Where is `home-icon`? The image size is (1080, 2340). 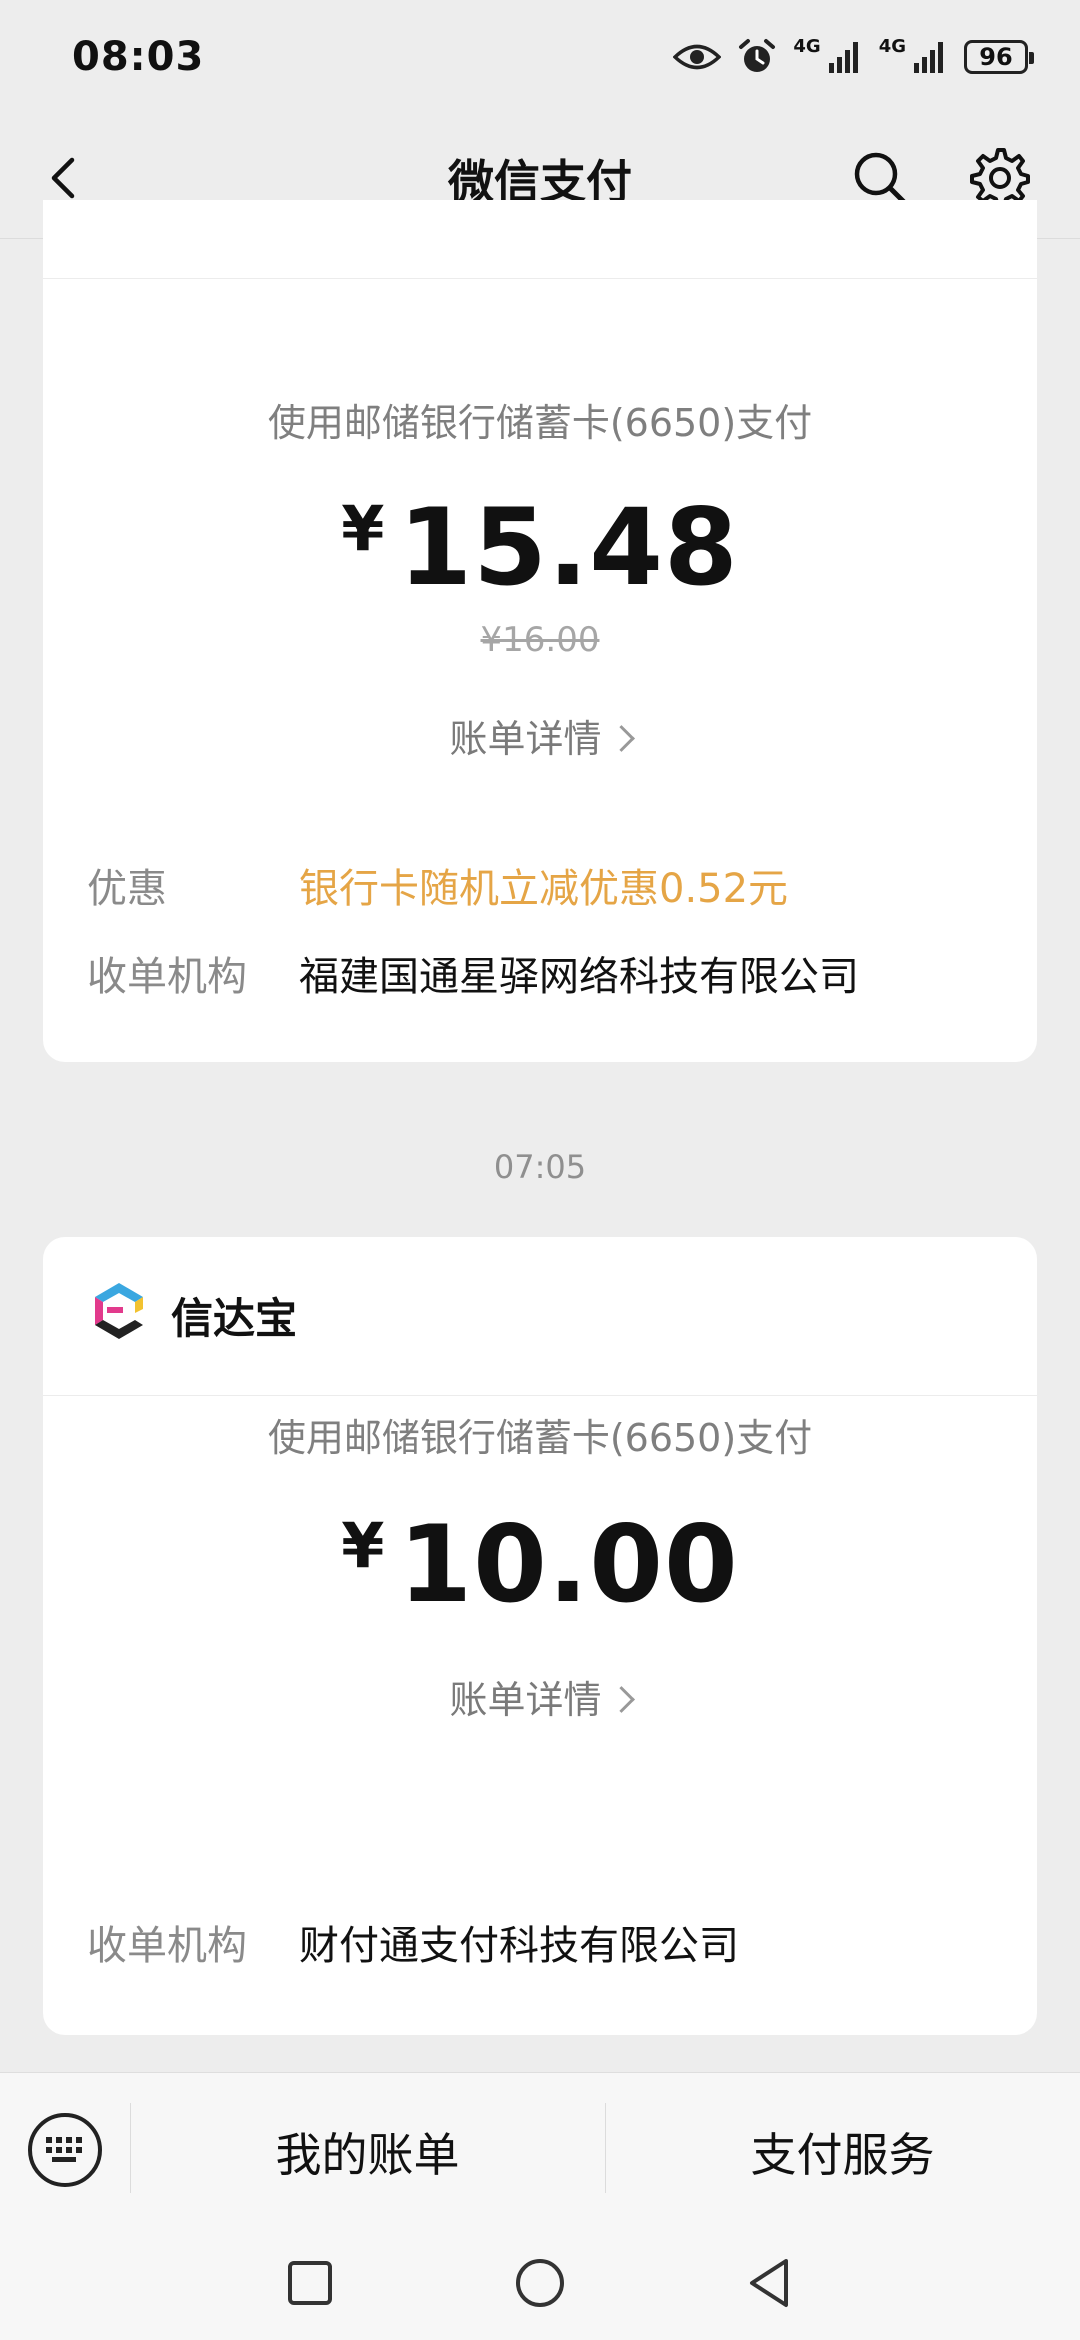 home-icon is located at coordinates (540, 2283).